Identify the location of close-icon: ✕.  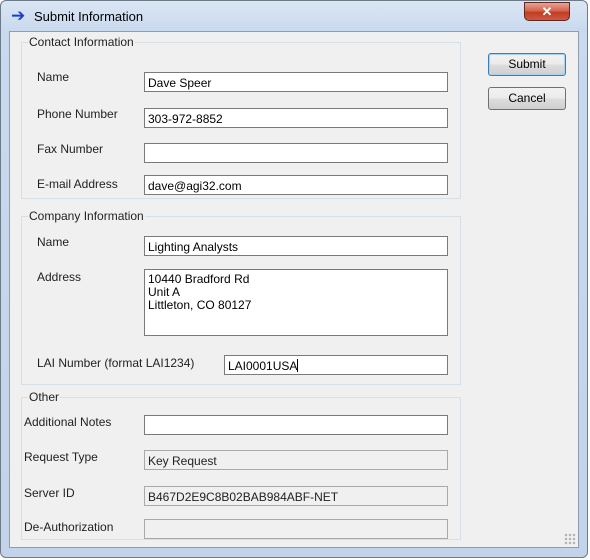
(547, 11).